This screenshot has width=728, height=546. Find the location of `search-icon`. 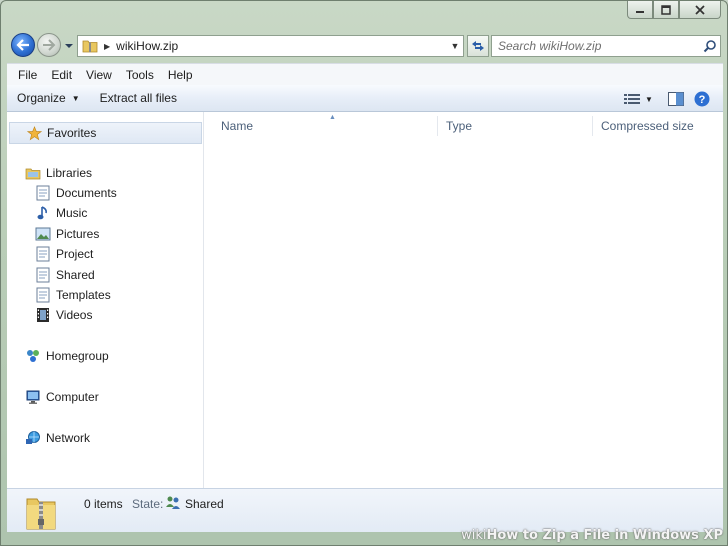

search-icon is located at coordinates (710, 46).